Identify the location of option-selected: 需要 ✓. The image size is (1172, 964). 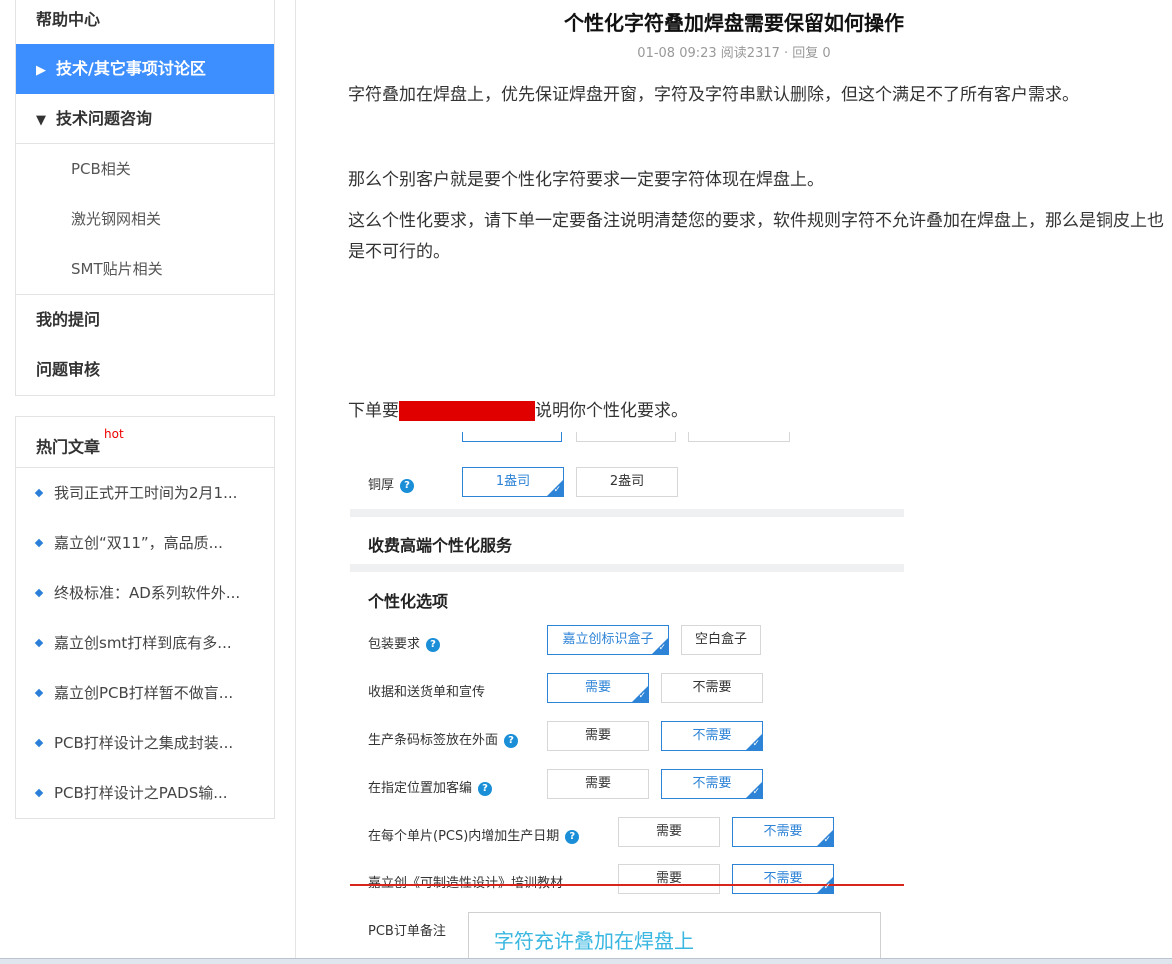
(598, 688).